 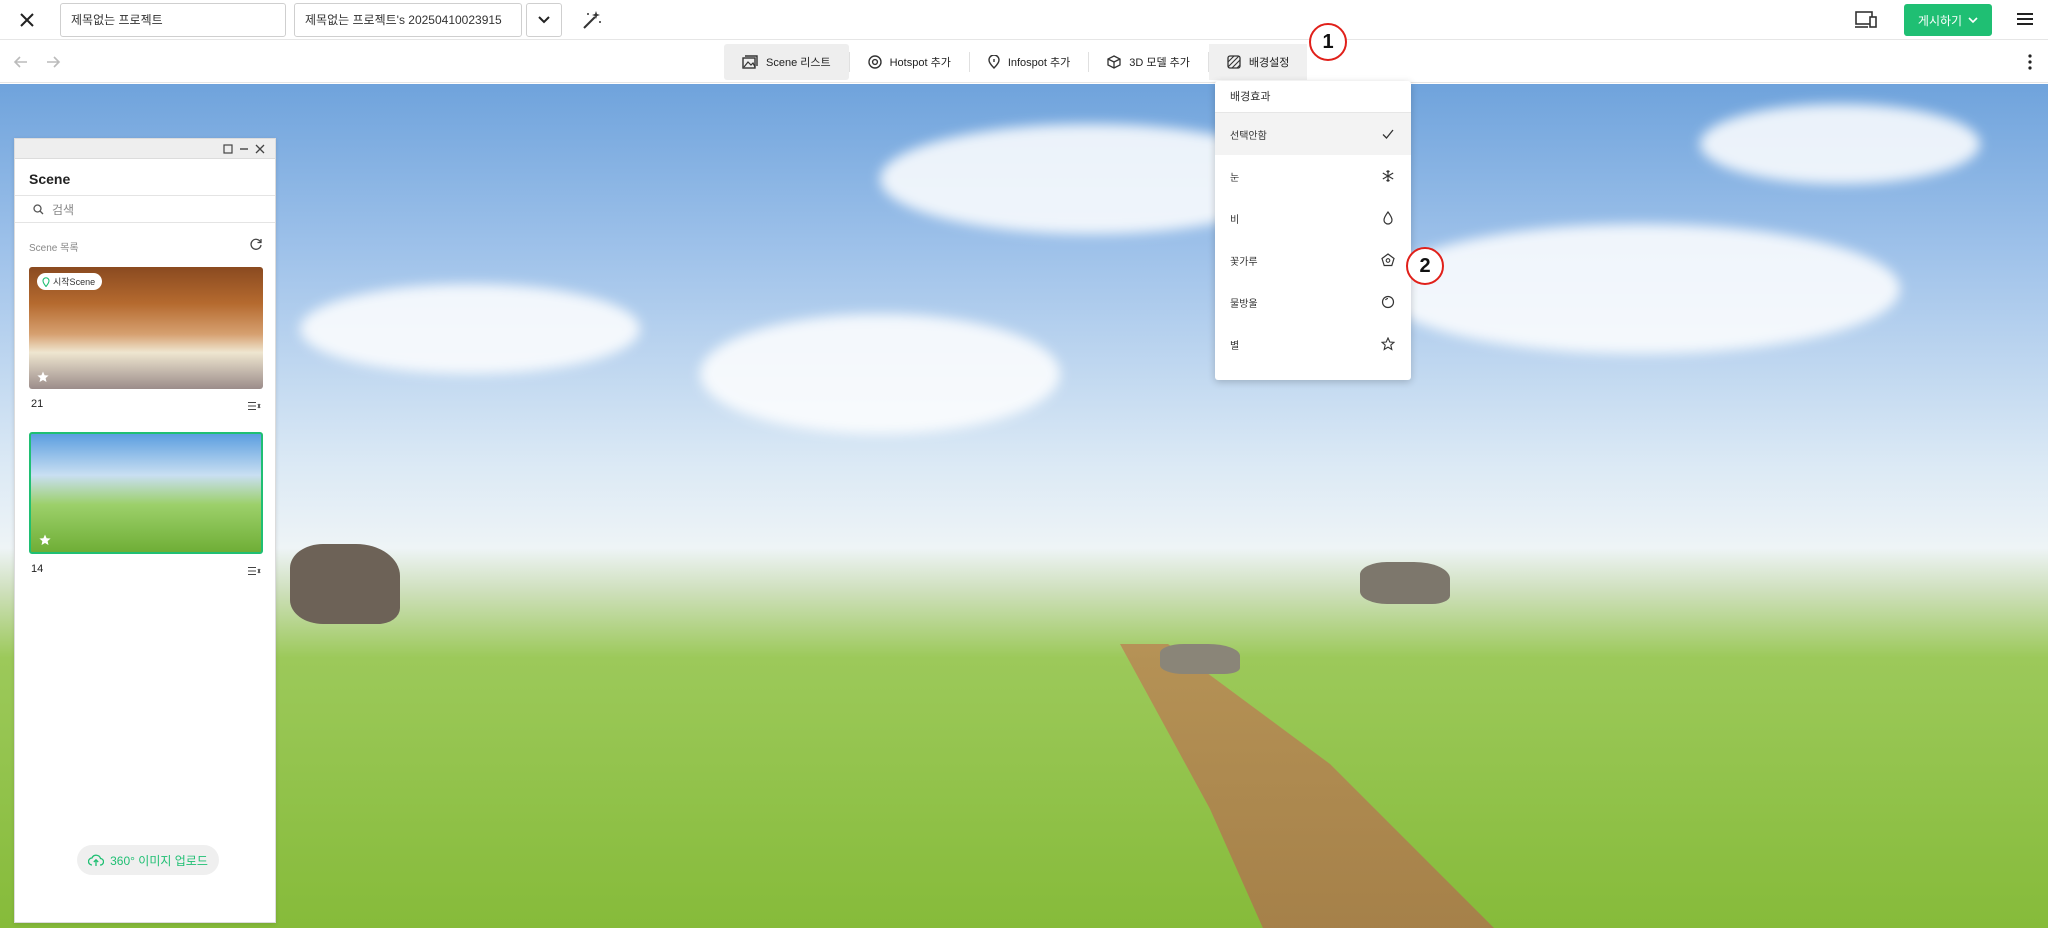 I want to click on tab-background: 배경설정, so click(x=1258, y=62).